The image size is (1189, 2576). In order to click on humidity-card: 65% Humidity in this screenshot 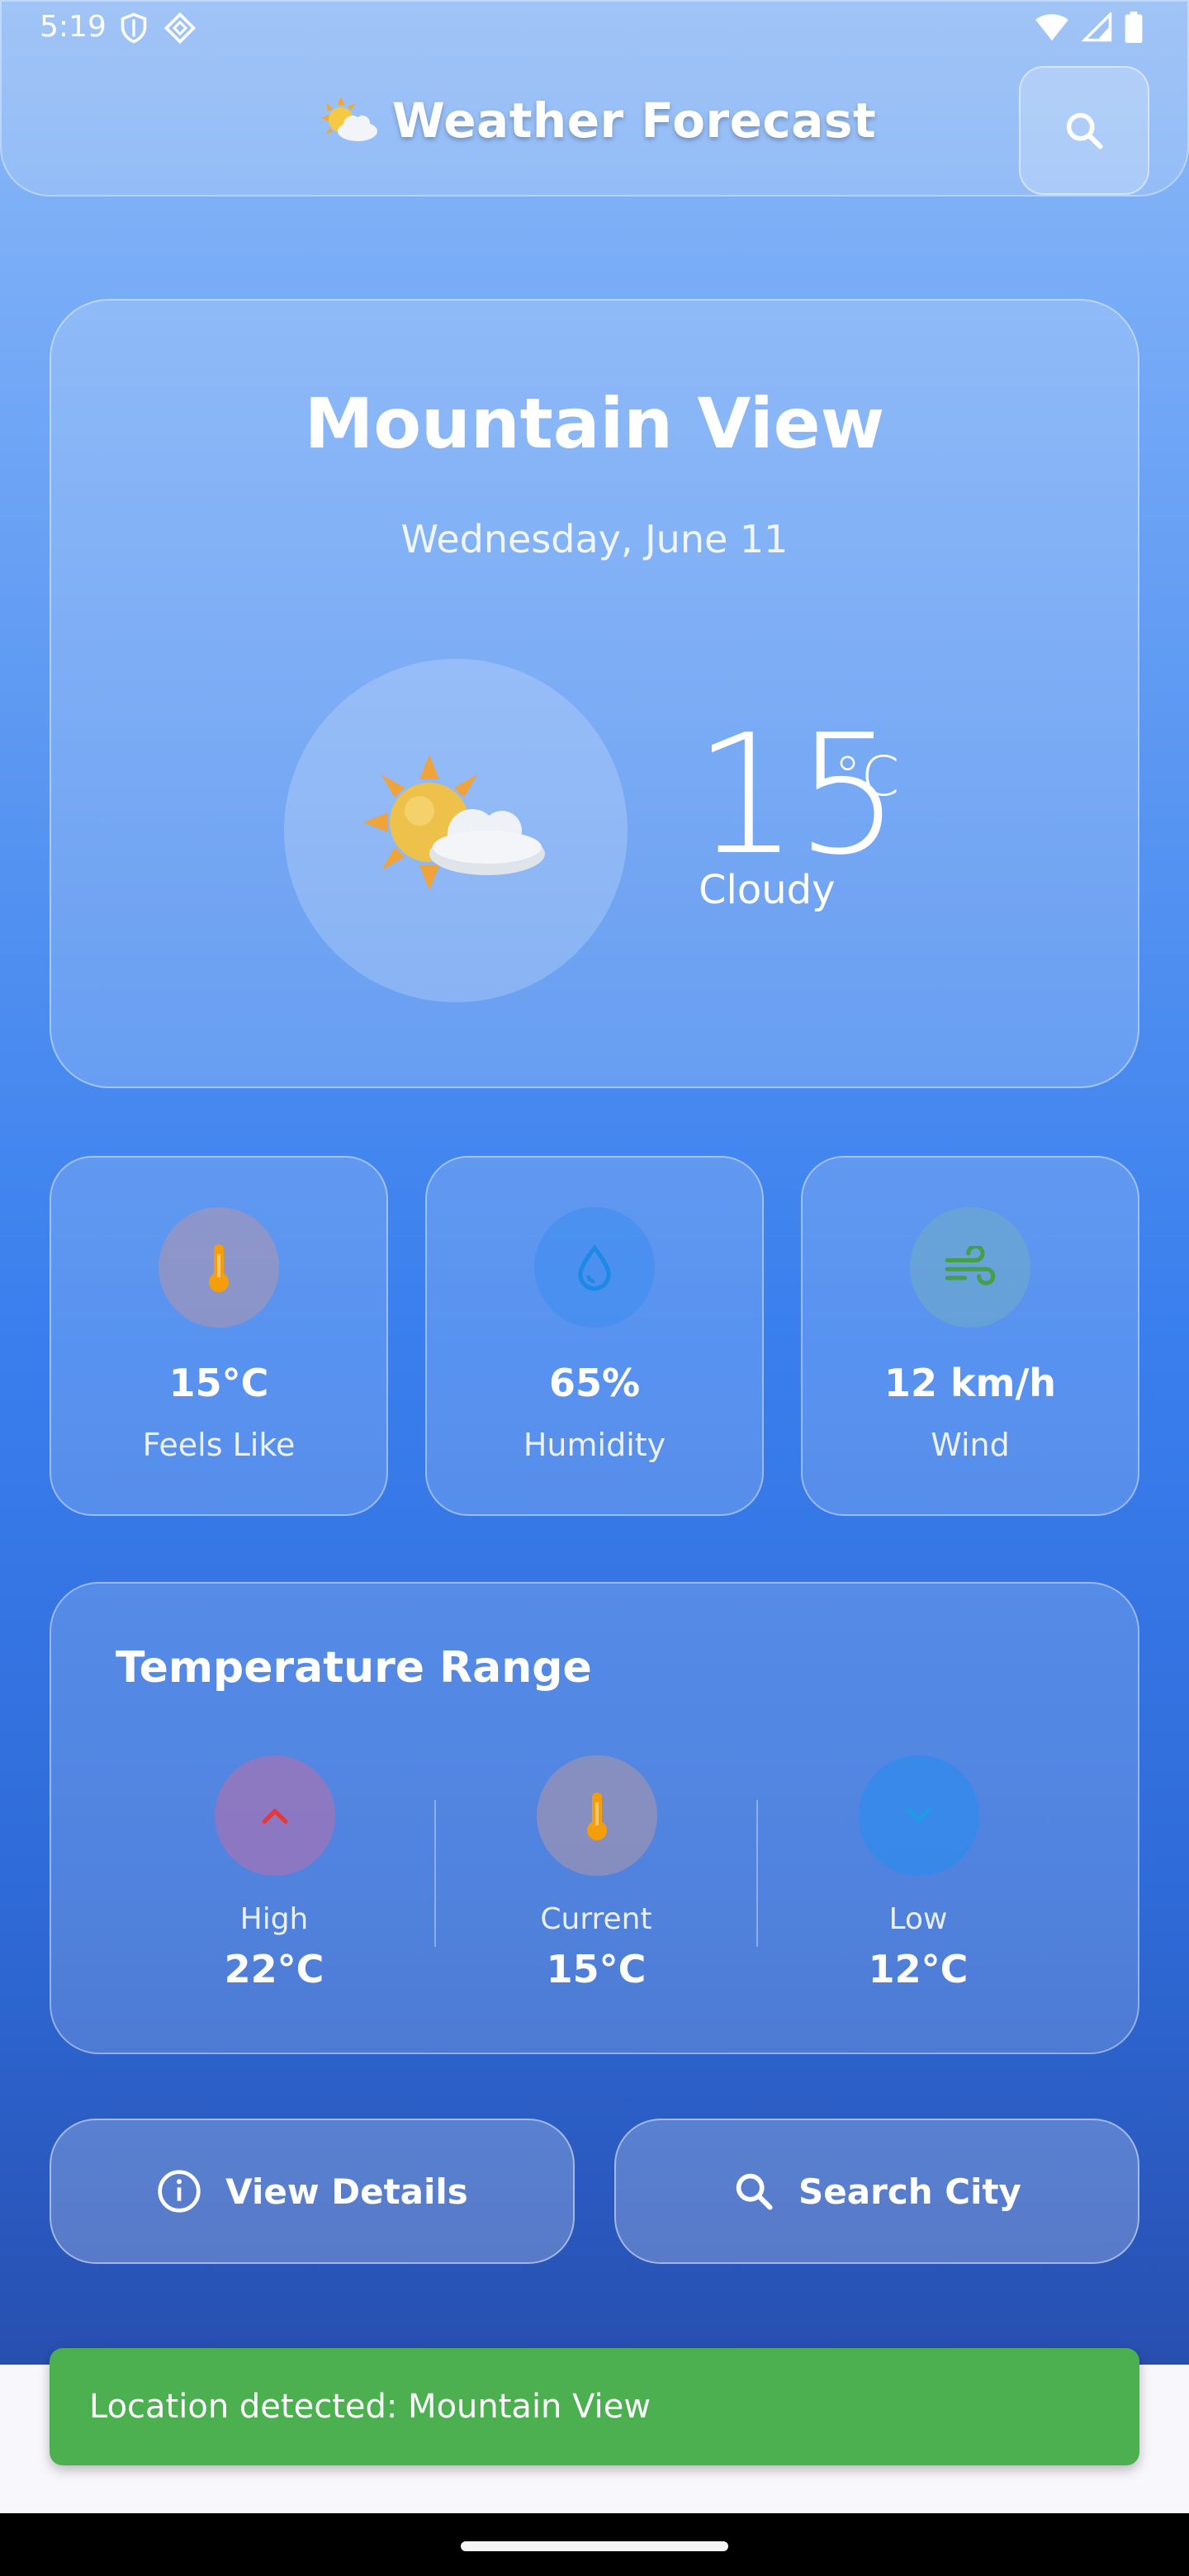, I will do `click(594, 1336)`.